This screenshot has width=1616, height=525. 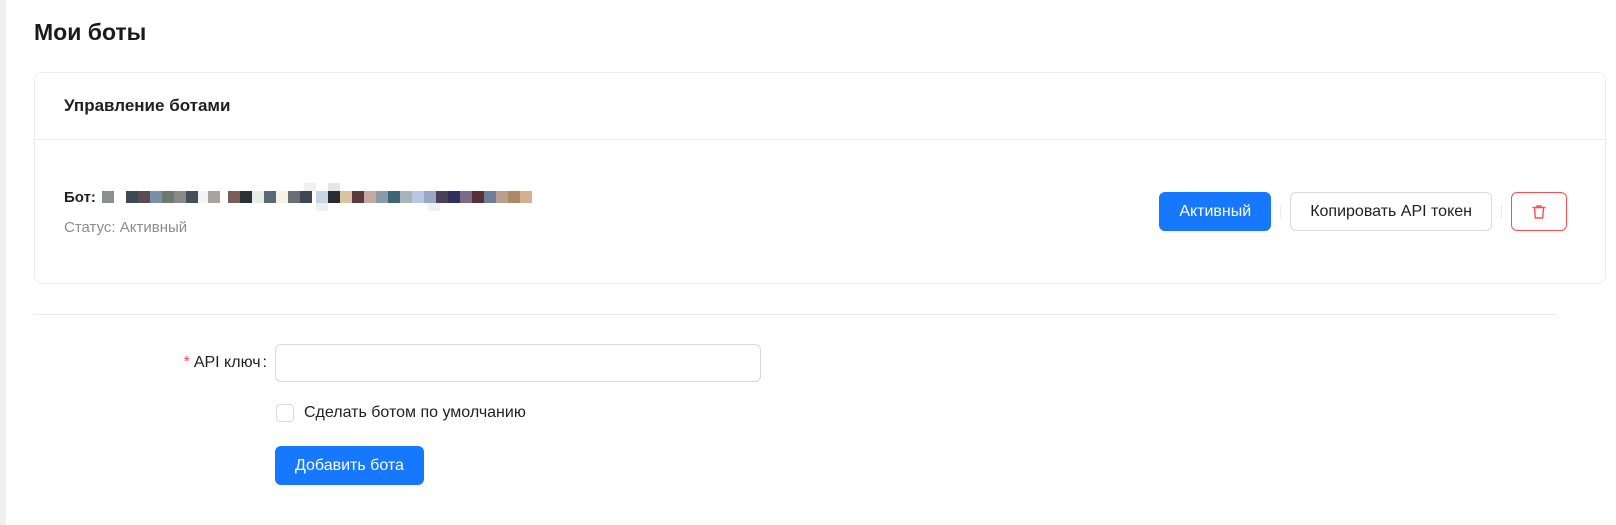 I want to click on label-colon: :, so click(x=264, y=362).